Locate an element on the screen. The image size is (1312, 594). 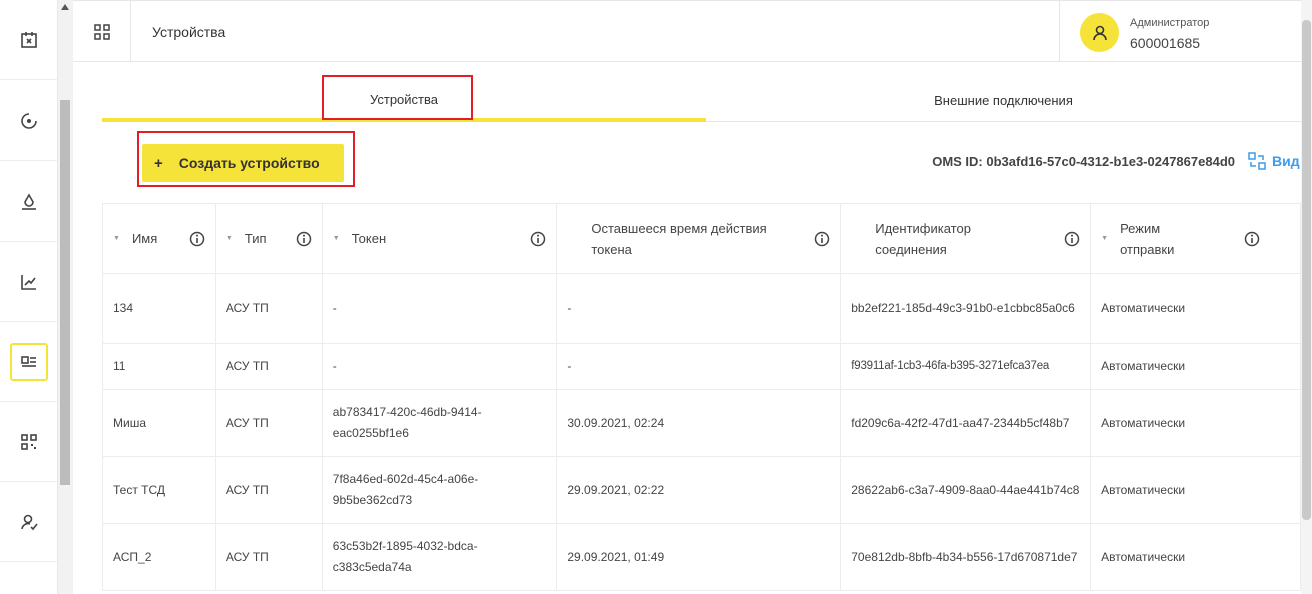
sidebar-item-reports is located at coordinates (29, 40).